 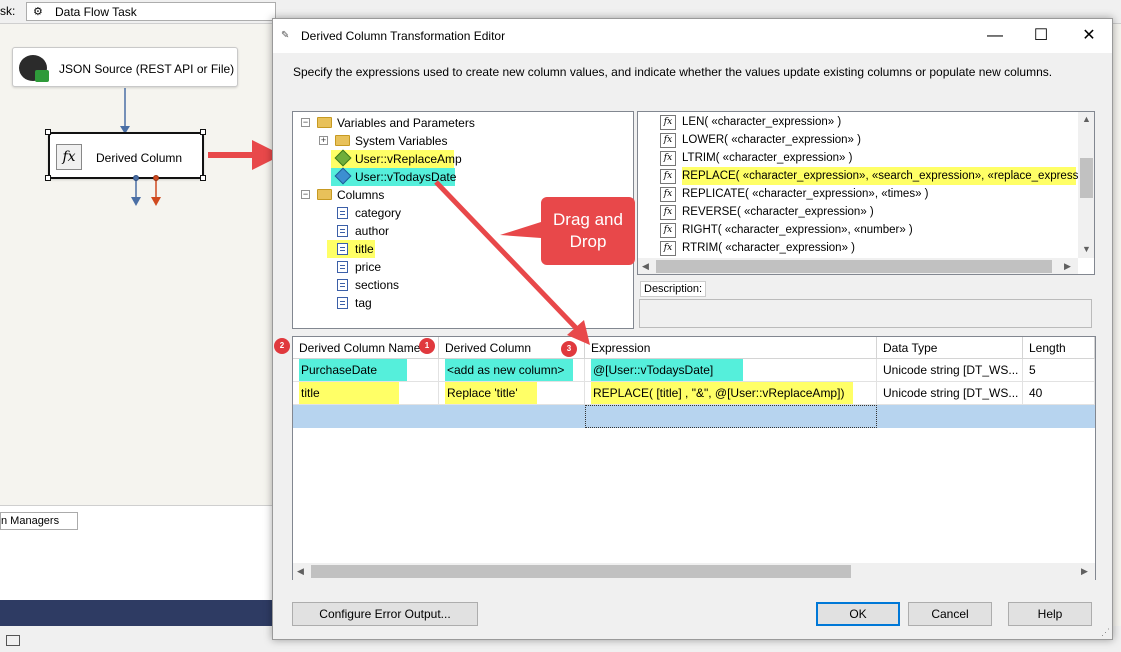 I want to click on function-label: REVERSE( «character_expression» ), so click(x=778, y=212).